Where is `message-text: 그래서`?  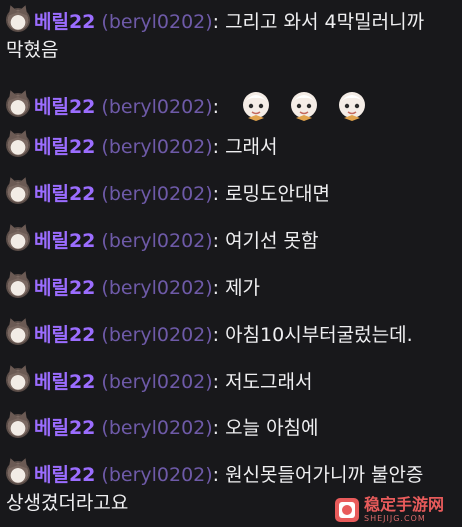
message-text: 그래서 is located at coordinates (251, 147).